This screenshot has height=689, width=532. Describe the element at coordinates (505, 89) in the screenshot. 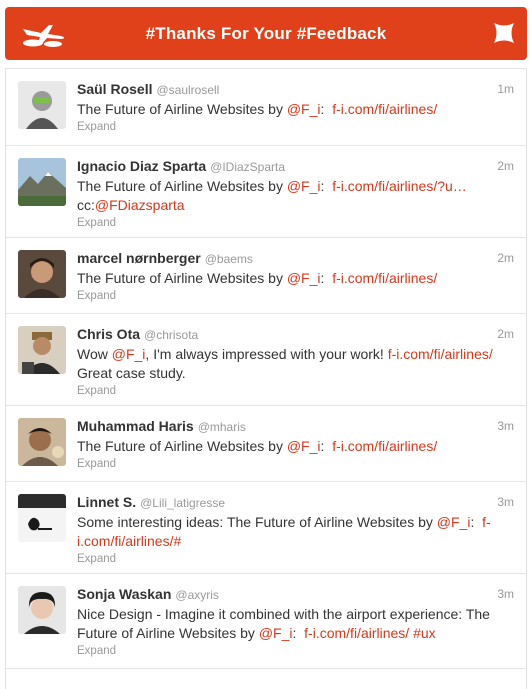

I see `timestamp: 1m` at that location.